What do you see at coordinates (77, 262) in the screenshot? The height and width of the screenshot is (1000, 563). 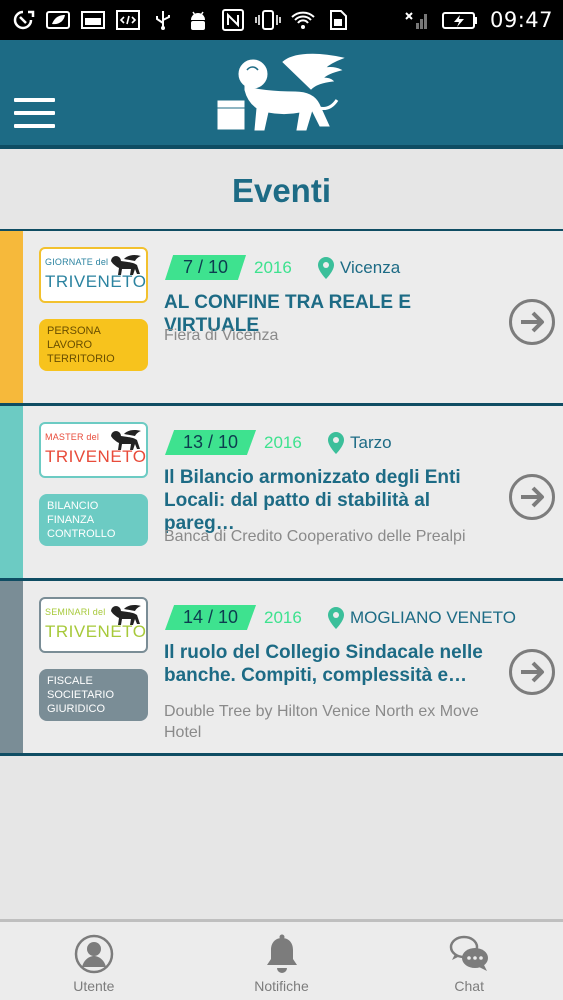 I see `event-logo-top: GIORNATE del` at bounding box center [77, 262].